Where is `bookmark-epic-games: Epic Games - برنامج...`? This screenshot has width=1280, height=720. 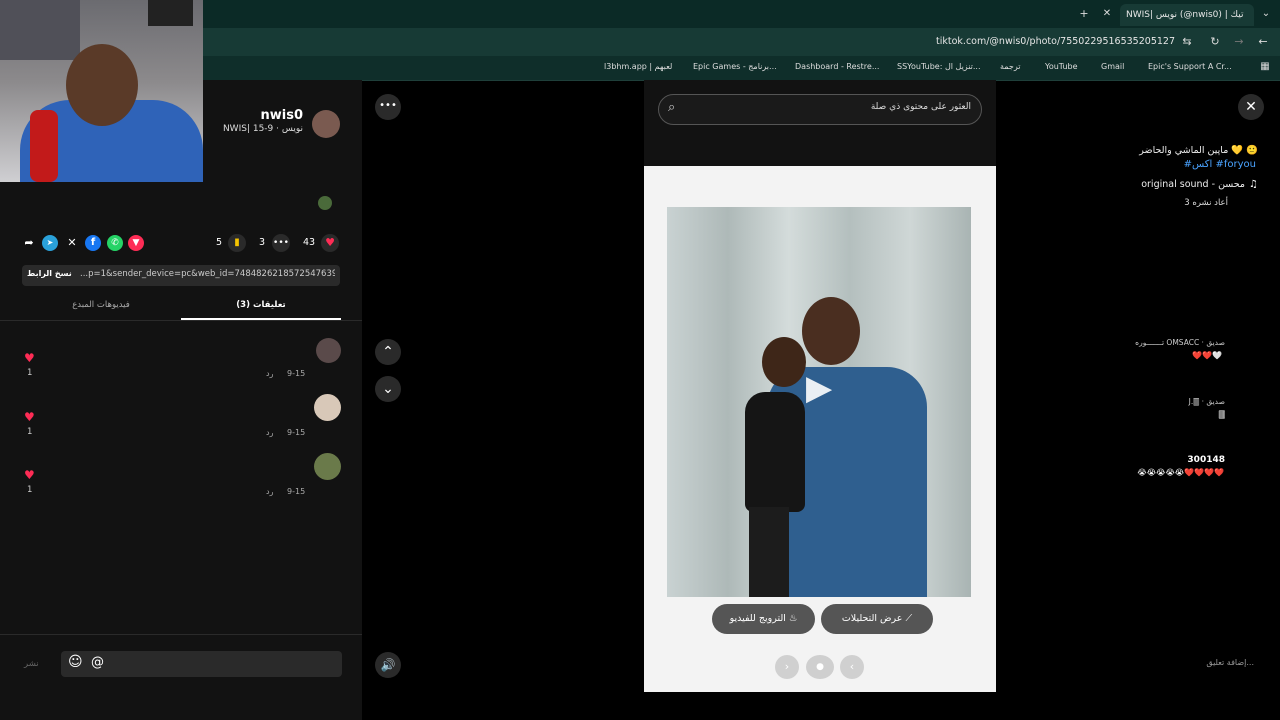
bookmark-epic-games: Epic Games - برنامج... is located at coordinates (735, 67).